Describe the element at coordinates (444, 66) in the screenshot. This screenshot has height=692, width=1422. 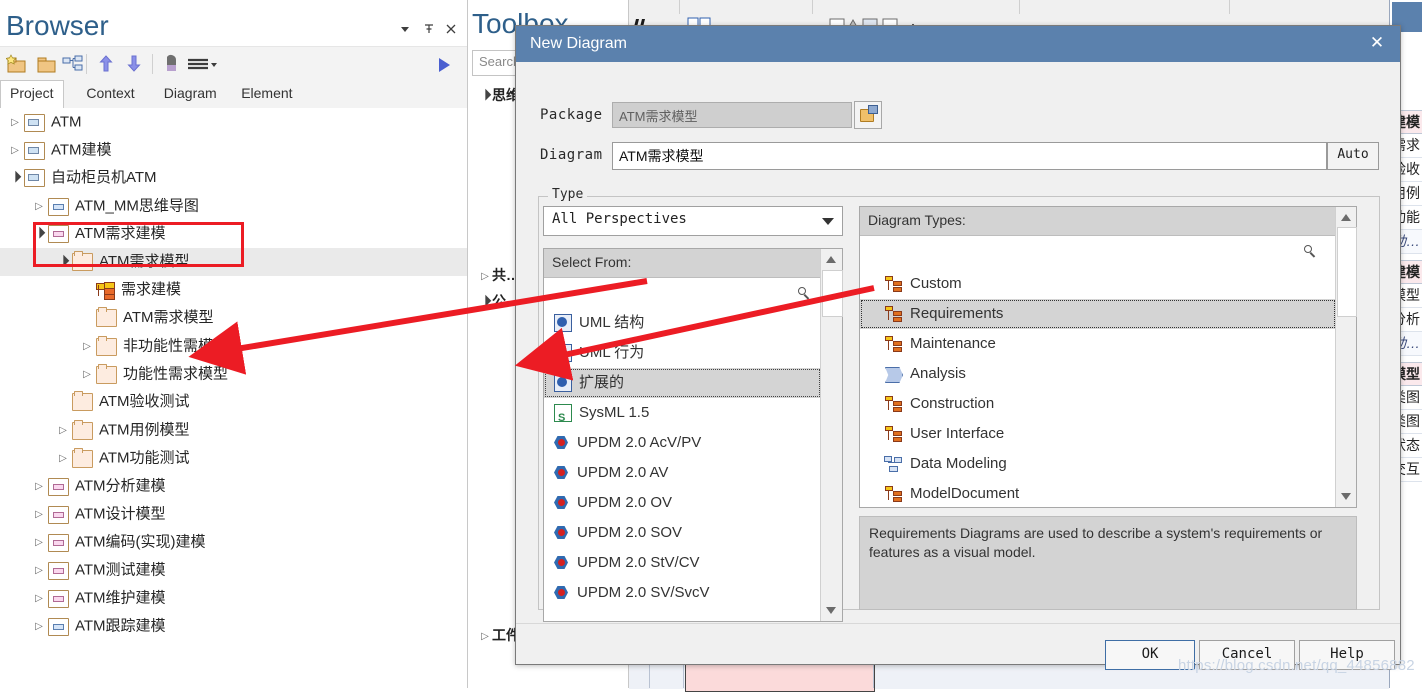
I see `run-icon` at that location.